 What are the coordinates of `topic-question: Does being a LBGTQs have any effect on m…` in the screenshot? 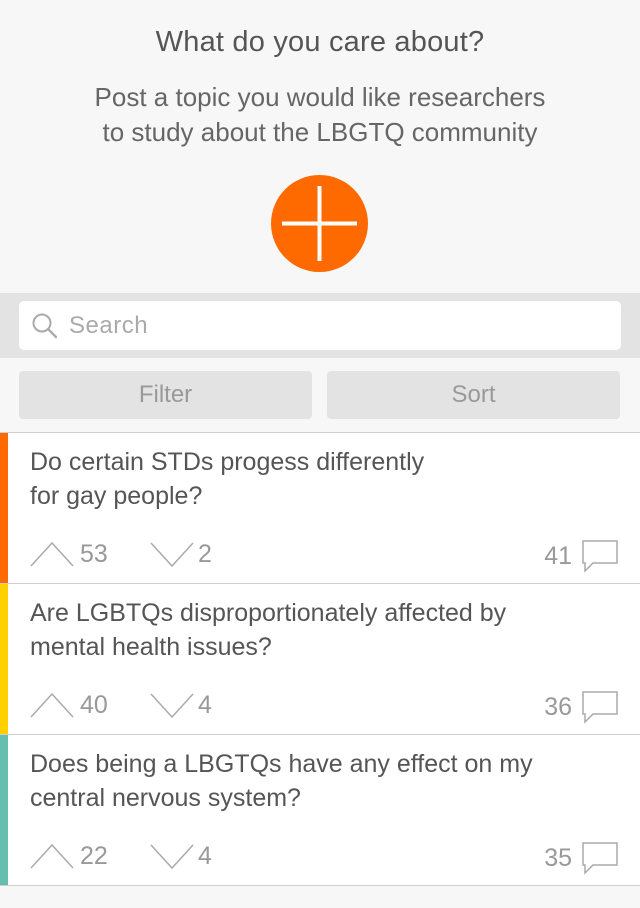 It's located at (325, 781).